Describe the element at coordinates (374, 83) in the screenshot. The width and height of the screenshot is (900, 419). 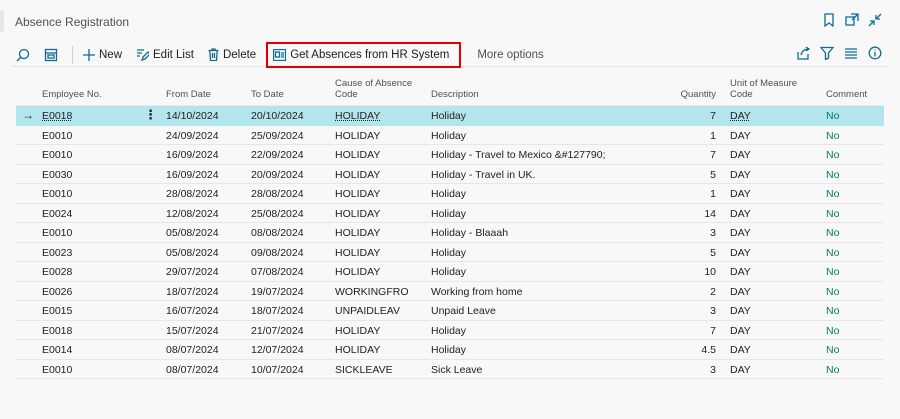
I see `col-header-cause-line1: Cause of Absence` at that location.